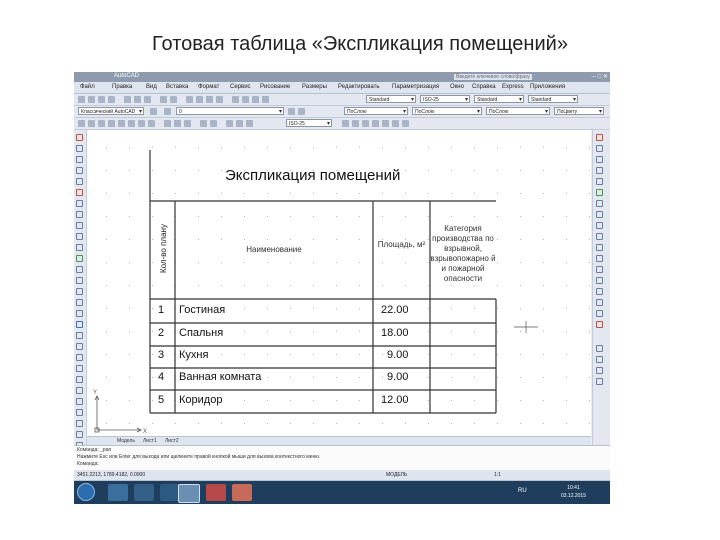 The image size is (720, 540). I want to click on helix-icon, so click(79, 390).